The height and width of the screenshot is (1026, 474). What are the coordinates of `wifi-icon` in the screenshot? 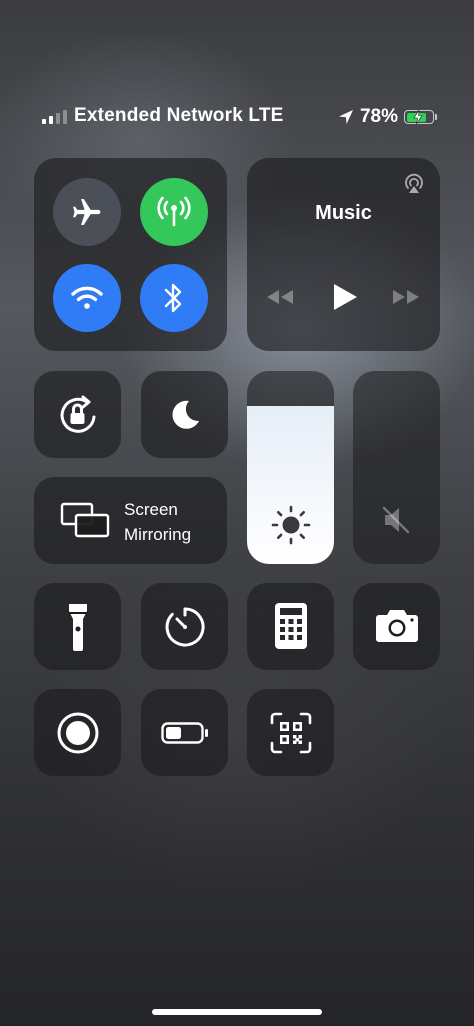 It's located at (87, 297).